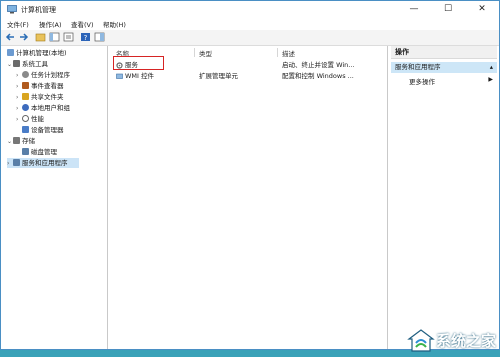 This screenshot has width=500, height=357. What do you see at coordinates (490, 79) in the screenshot?
I see `submenu-arrow-icon: ▶` at bounding box center [490, 79].